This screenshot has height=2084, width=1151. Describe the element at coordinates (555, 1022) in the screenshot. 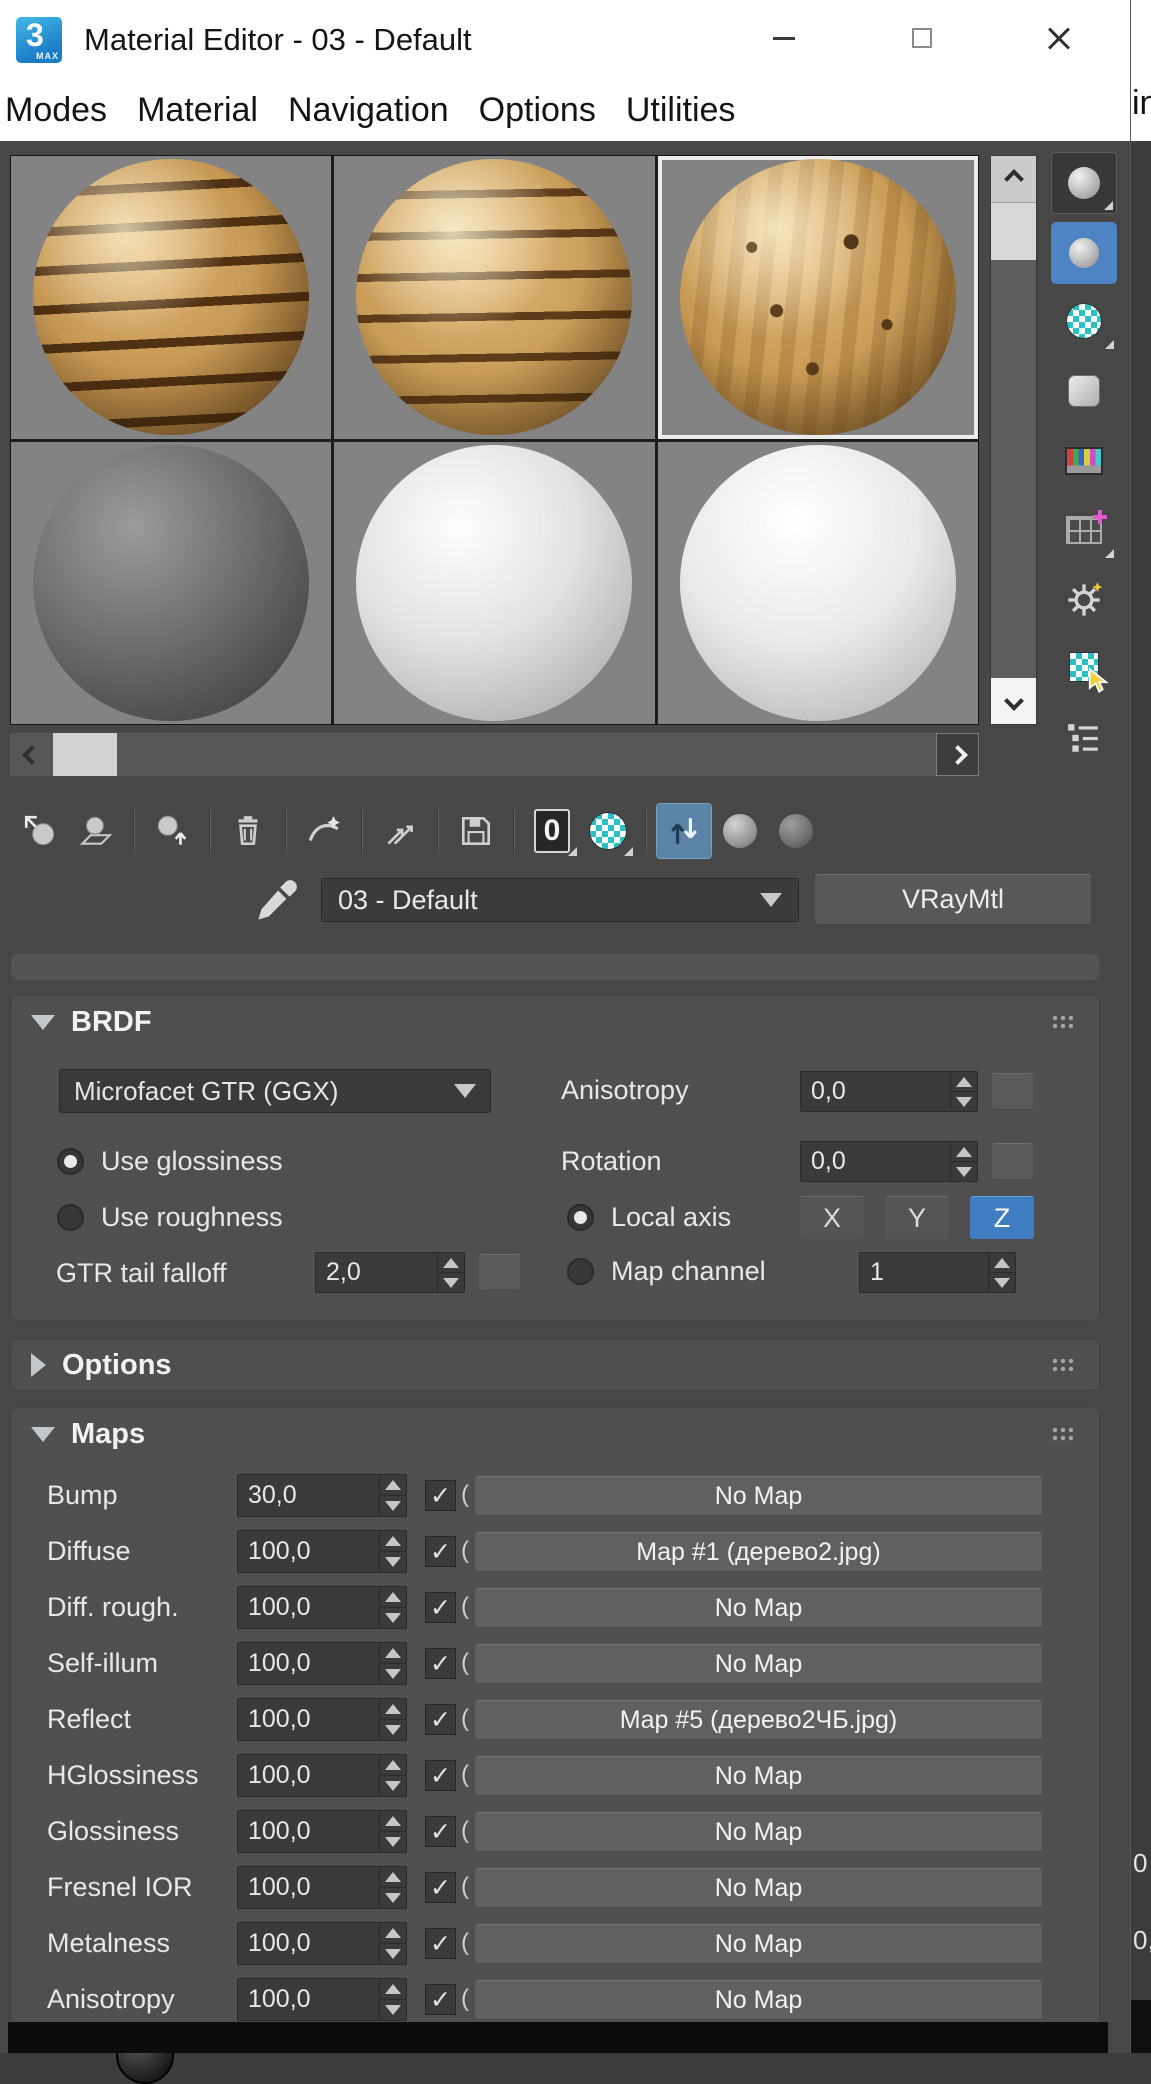

I see `brdf-rollout-header: BRDF` at that location.